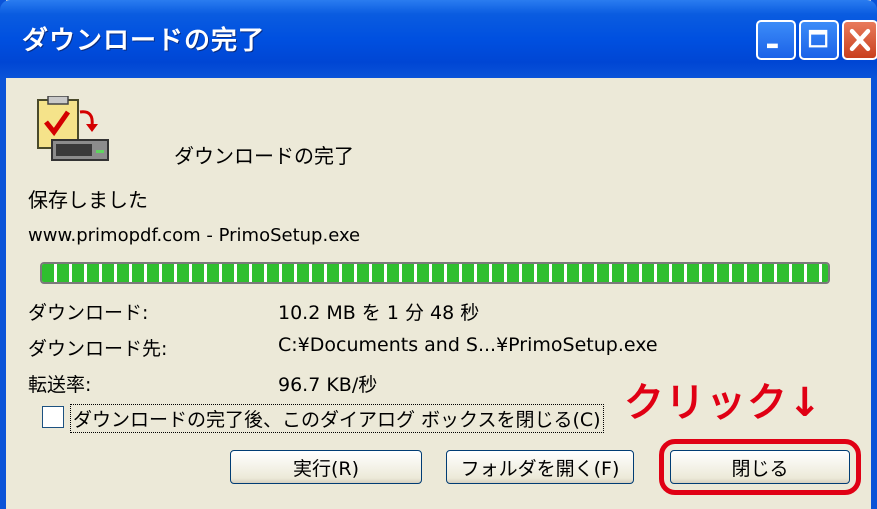 This screenshot has width=877, height=509. Describe the element at coordinates (73, 128) in the screenshot. I see `download-complete-icon` at that location.